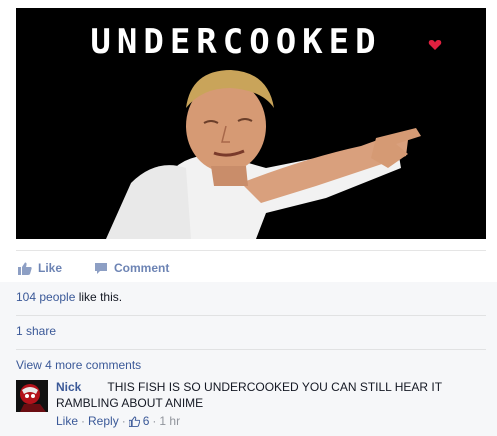 This screenshot has height=436, width=497. I want to click on likes-suffix: like this., so click(99, 297).